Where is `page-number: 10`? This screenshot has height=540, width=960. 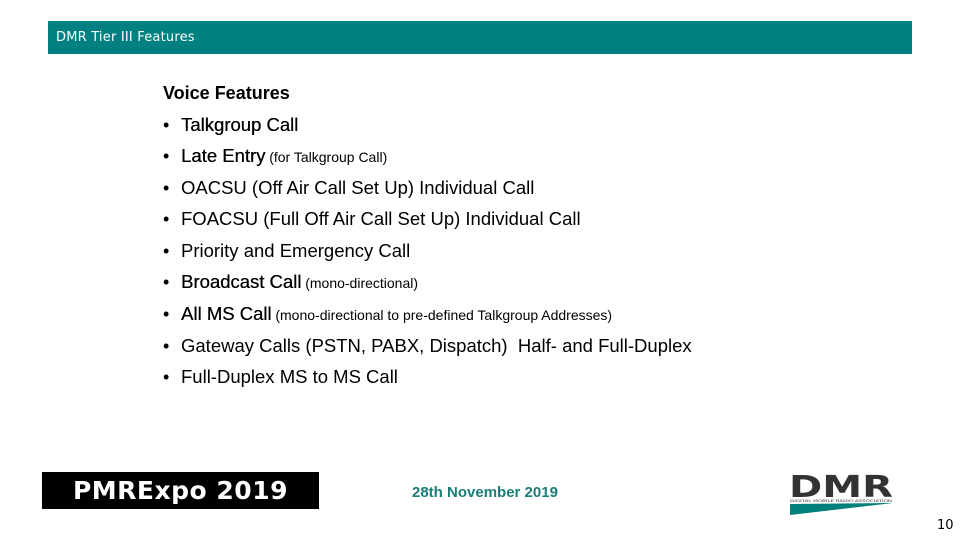
page-number: 10 is located at coordinates (945, 525).